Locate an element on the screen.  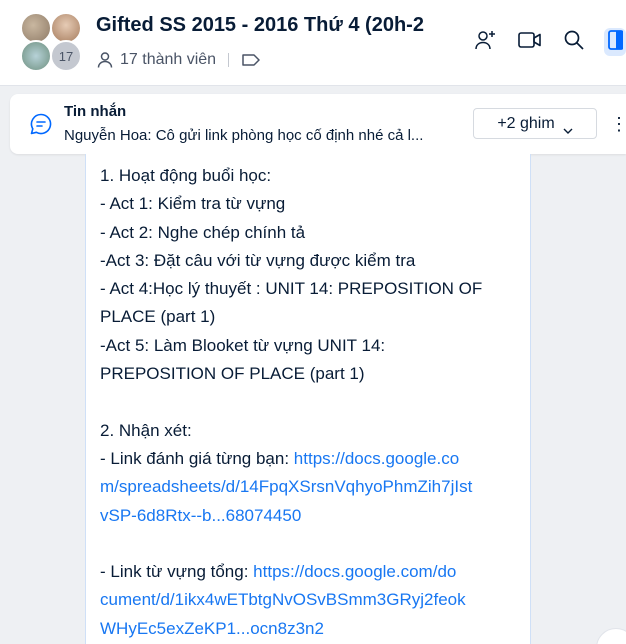
group-avatar: 17 is located at coordinates (52, 43).